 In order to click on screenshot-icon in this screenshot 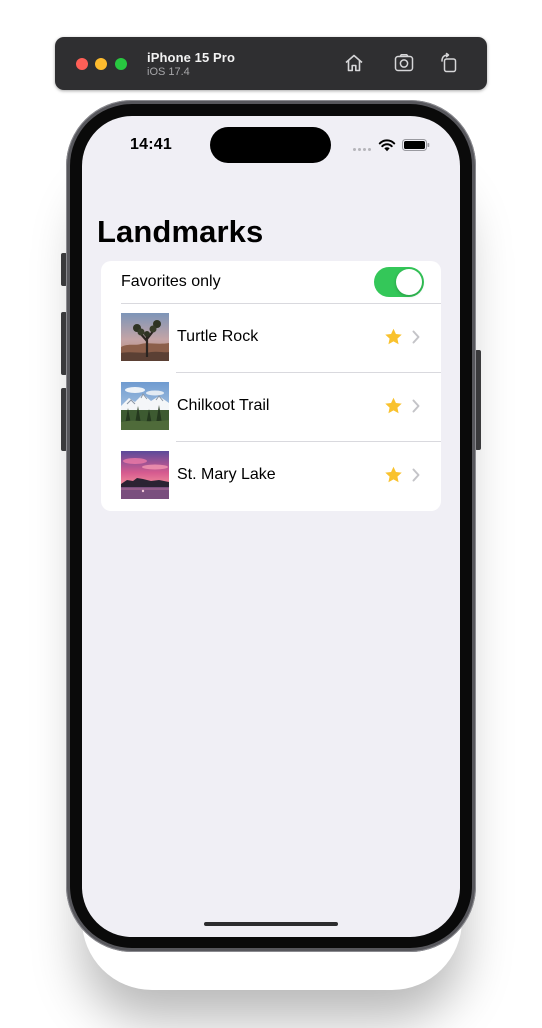, I will do `click(404, 63)`.